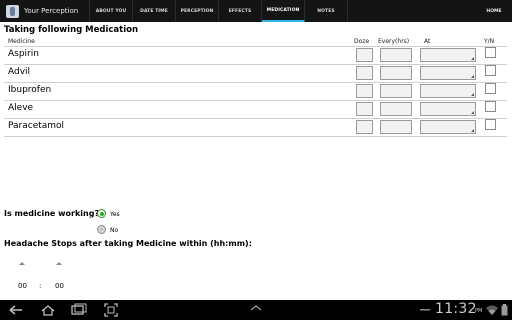 The width and height of the screenshot is (512, 320). What do you see at coordinates (283, 11) in the screenshot?
I see `tab-medication: MEDICATION` at bounding box center [283, 11].